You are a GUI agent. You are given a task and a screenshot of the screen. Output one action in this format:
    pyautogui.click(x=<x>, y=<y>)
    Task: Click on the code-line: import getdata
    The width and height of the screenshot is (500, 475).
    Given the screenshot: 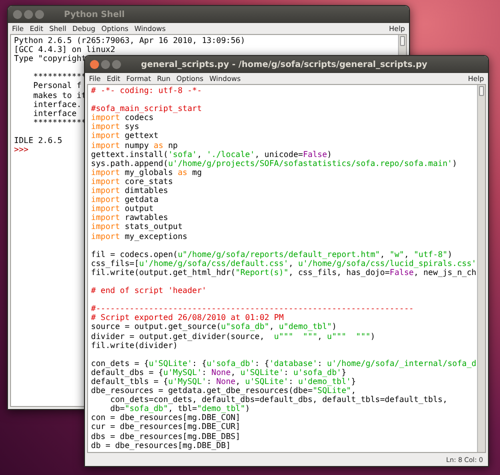 What is the action you would take?
    pyautogui.click(x=124, y=199)
    